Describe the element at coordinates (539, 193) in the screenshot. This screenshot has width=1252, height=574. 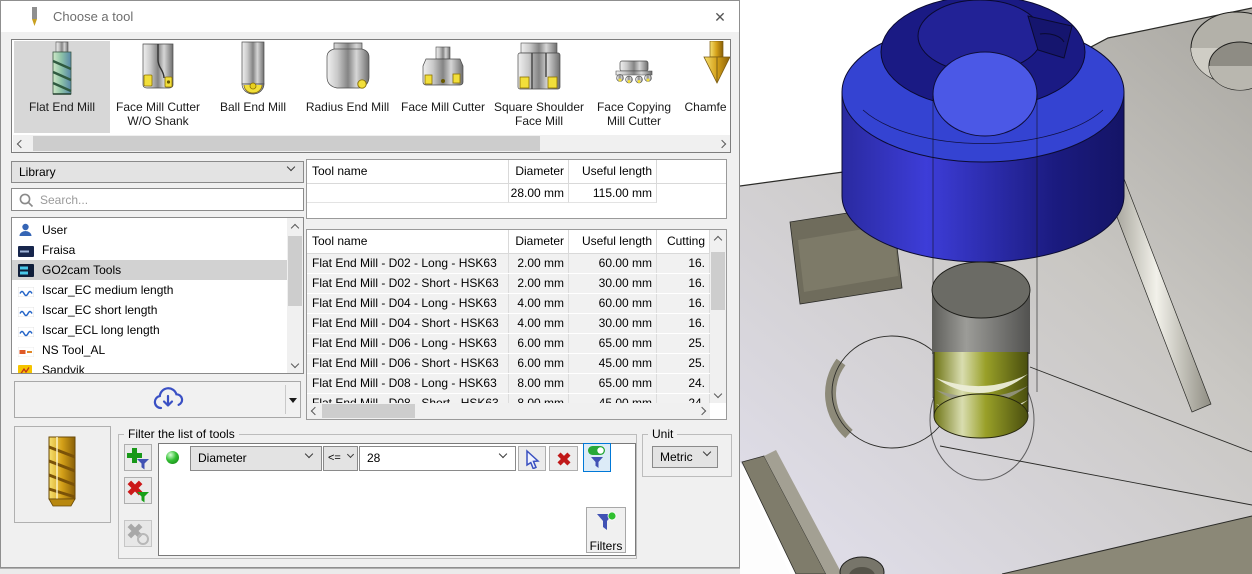
I see `selected-tool-diameter: 28.00 mm` at that location.